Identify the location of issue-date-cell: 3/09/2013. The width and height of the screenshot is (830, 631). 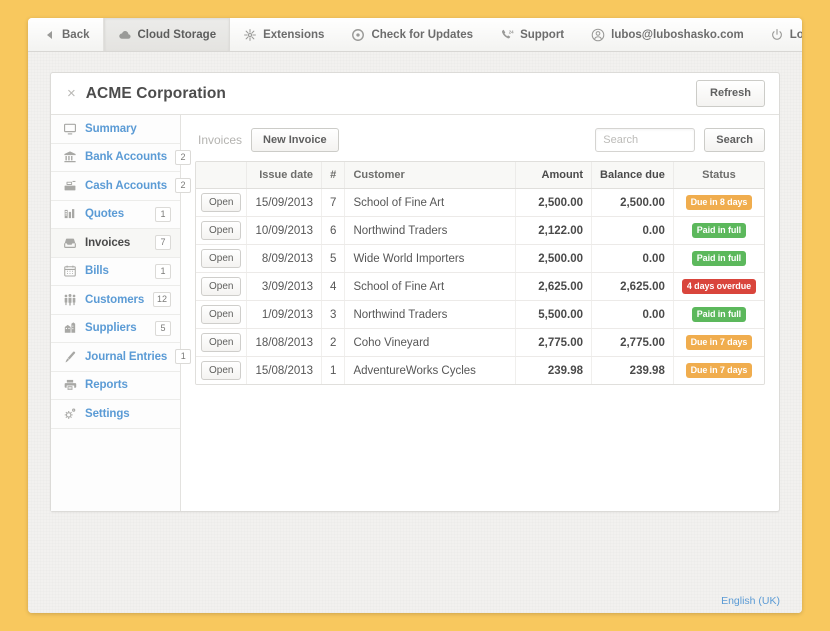
(284, 287).